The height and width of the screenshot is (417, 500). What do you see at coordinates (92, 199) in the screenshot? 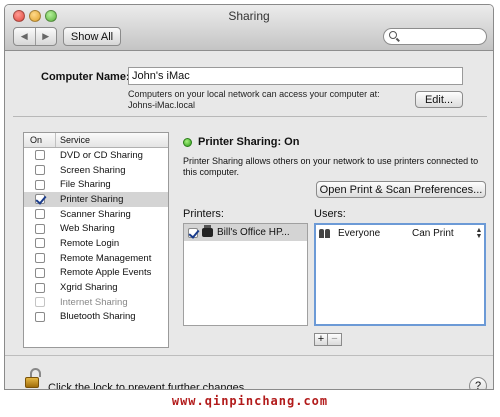
I see `service-label: Printer Sharing` at bounding box center [92, 199].